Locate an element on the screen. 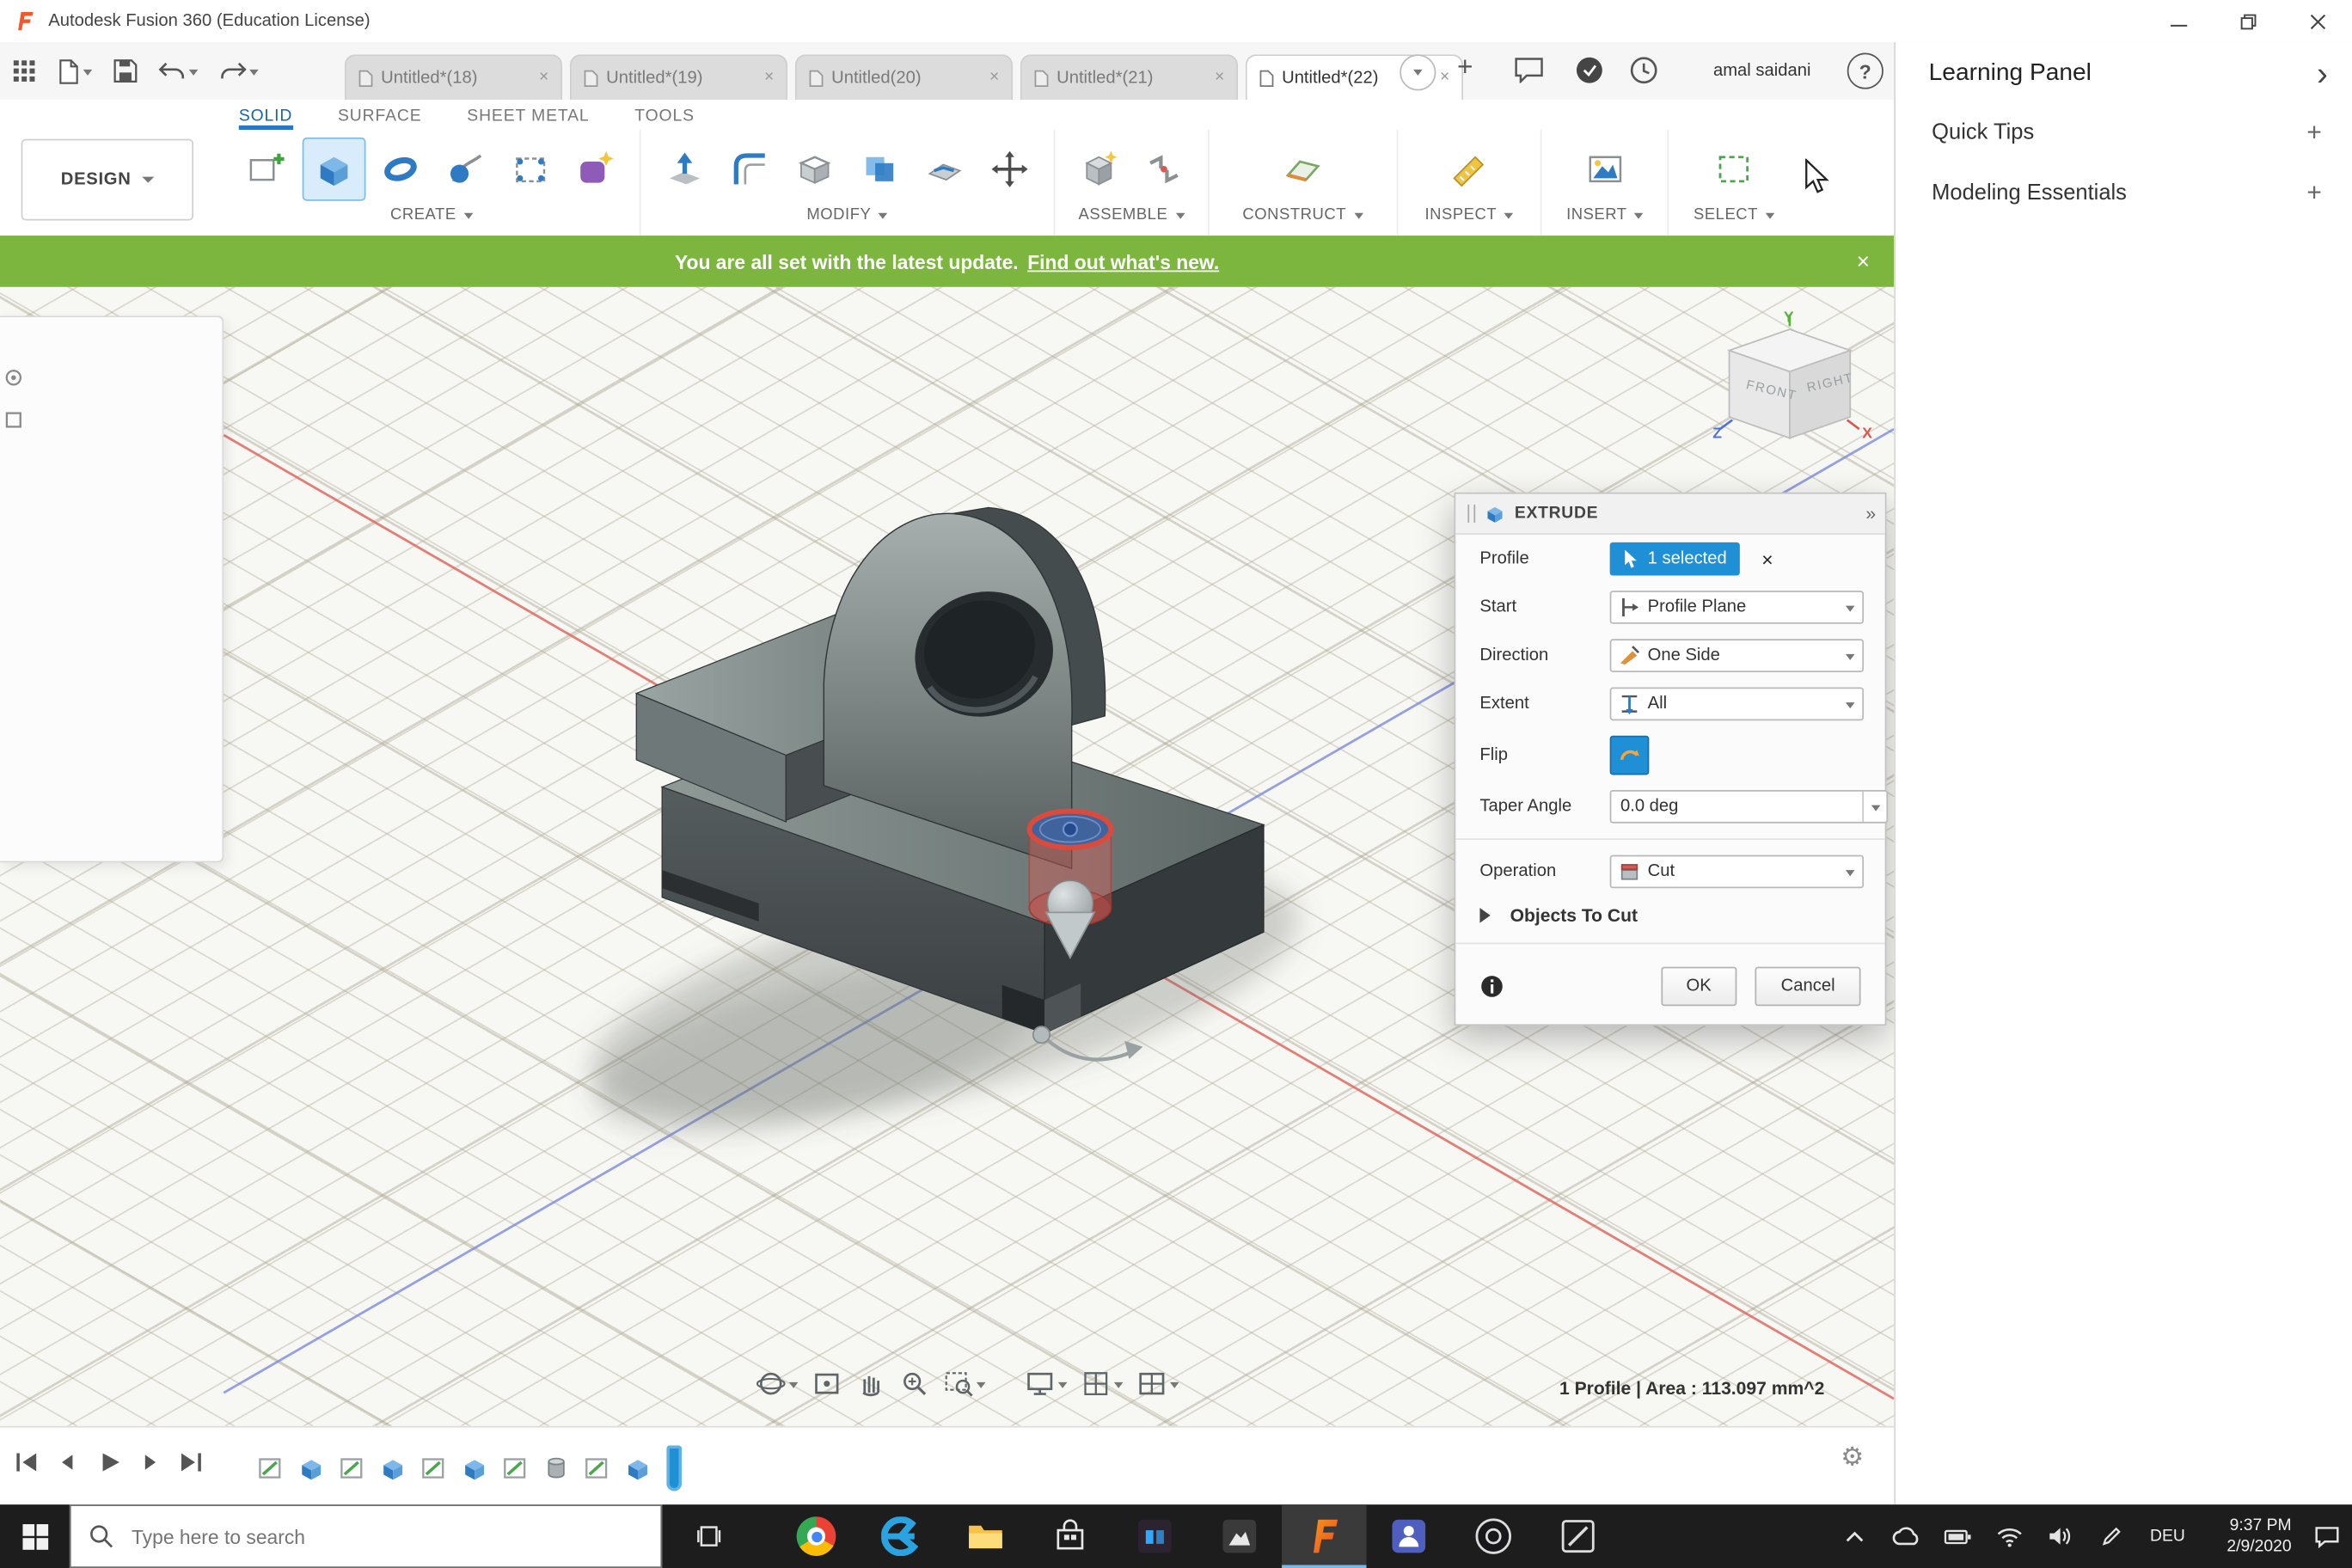 This screenshot has height=1568, width=2352. move-copy-button is located at coordinates (1009, 169).